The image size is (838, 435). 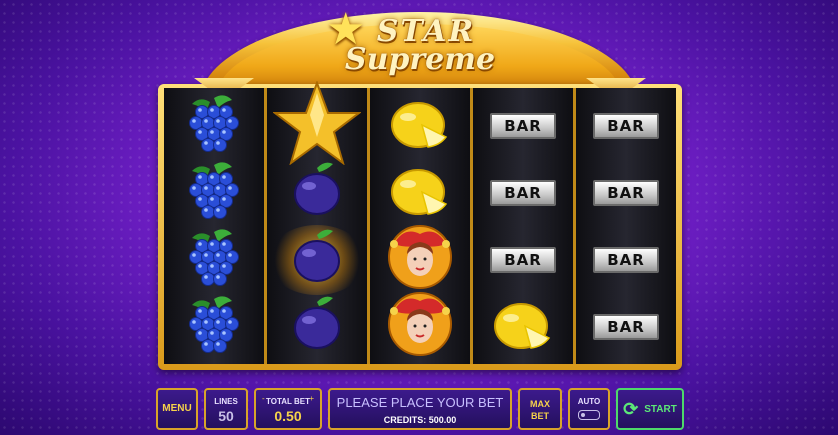 What do you see at coordinates (540, 416) in the screenshot?
I see `max-bet-label-2: BET` at bounding box center [540, 416].